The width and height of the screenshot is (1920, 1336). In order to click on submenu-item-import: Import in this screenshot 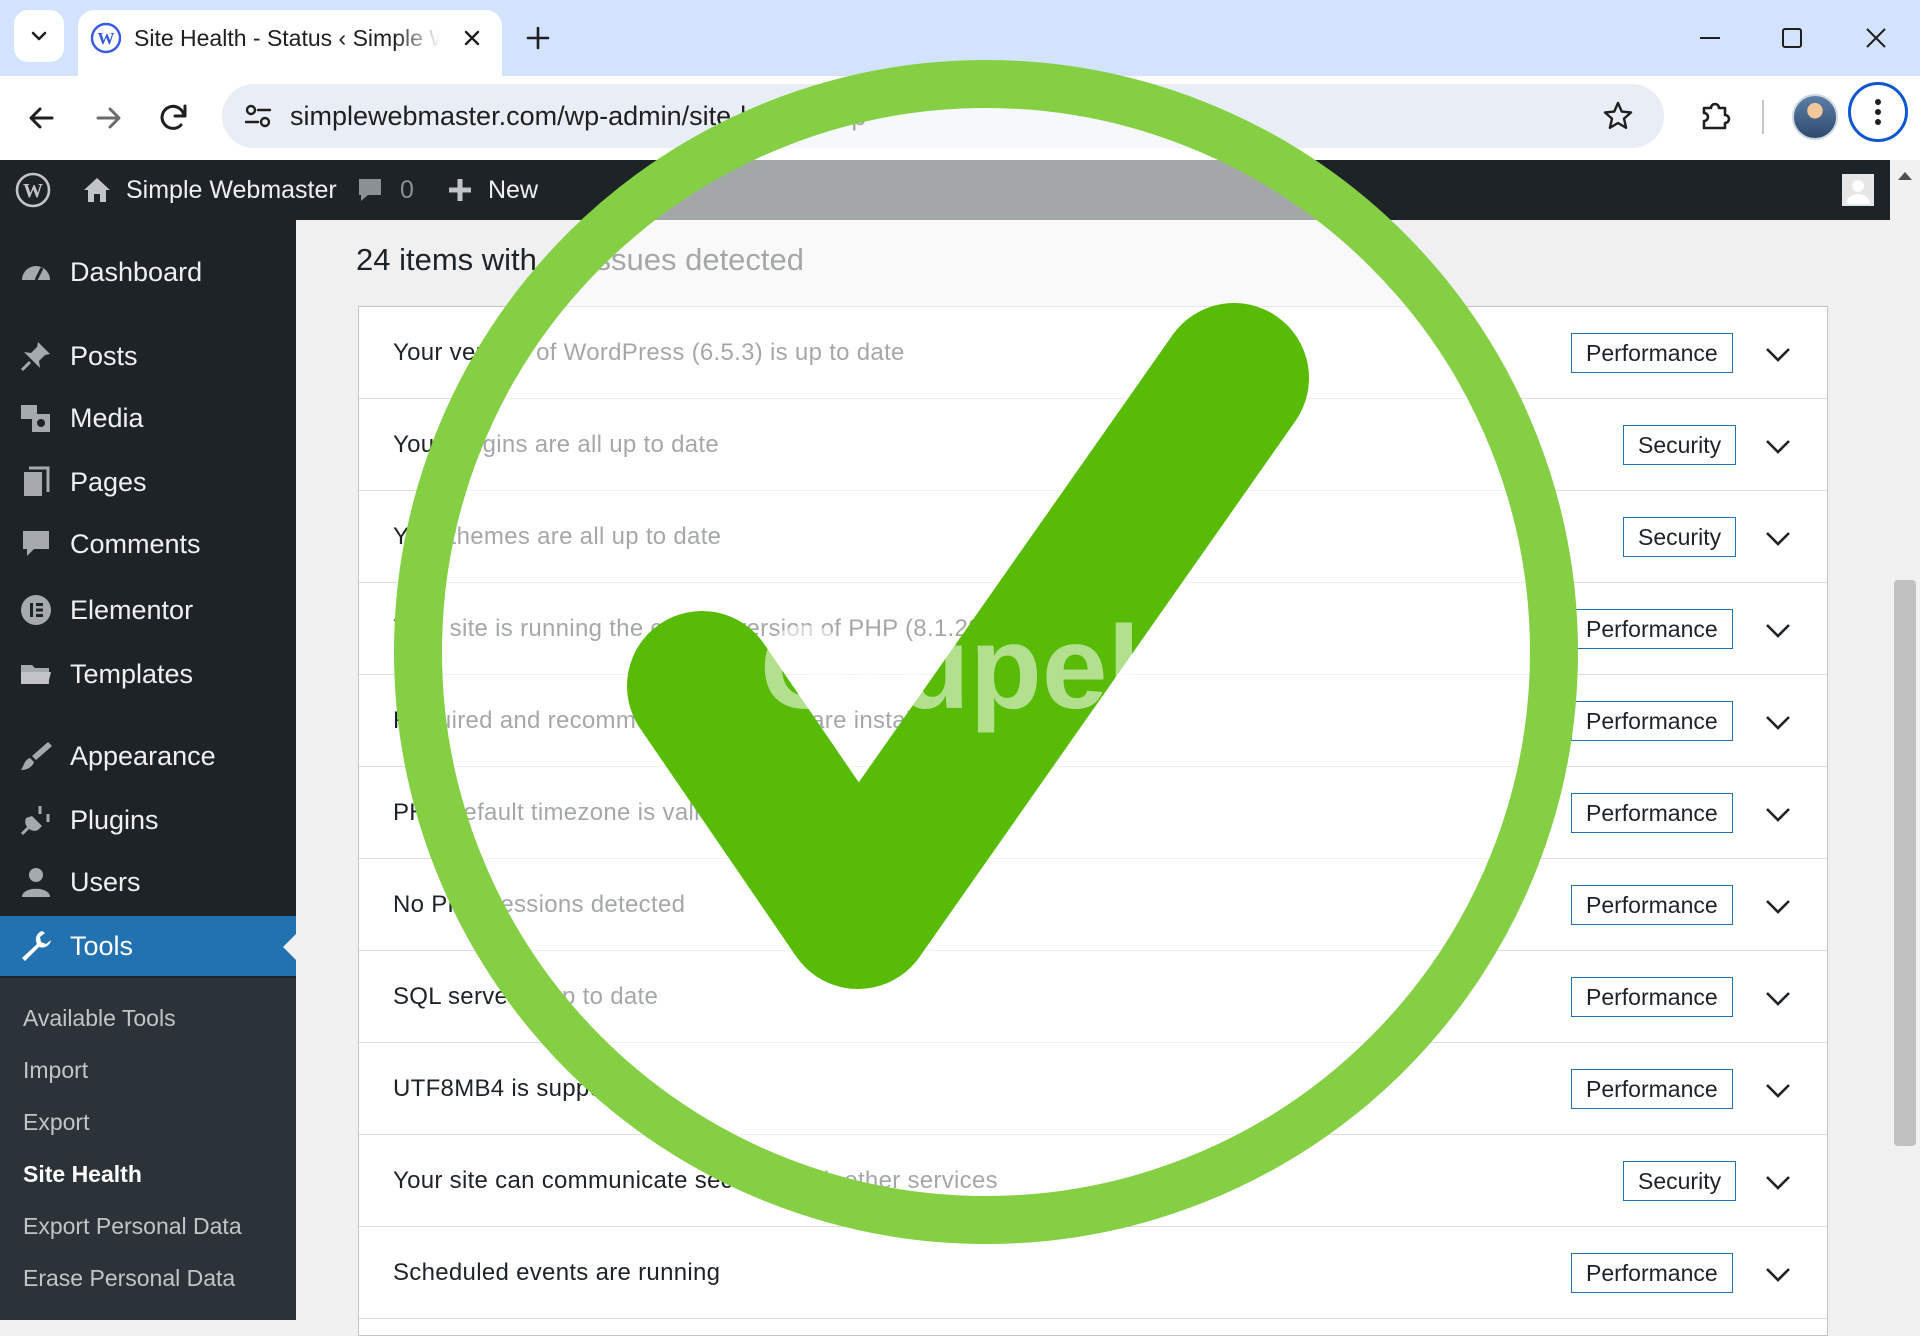, I will do `click(55, 1070)`.